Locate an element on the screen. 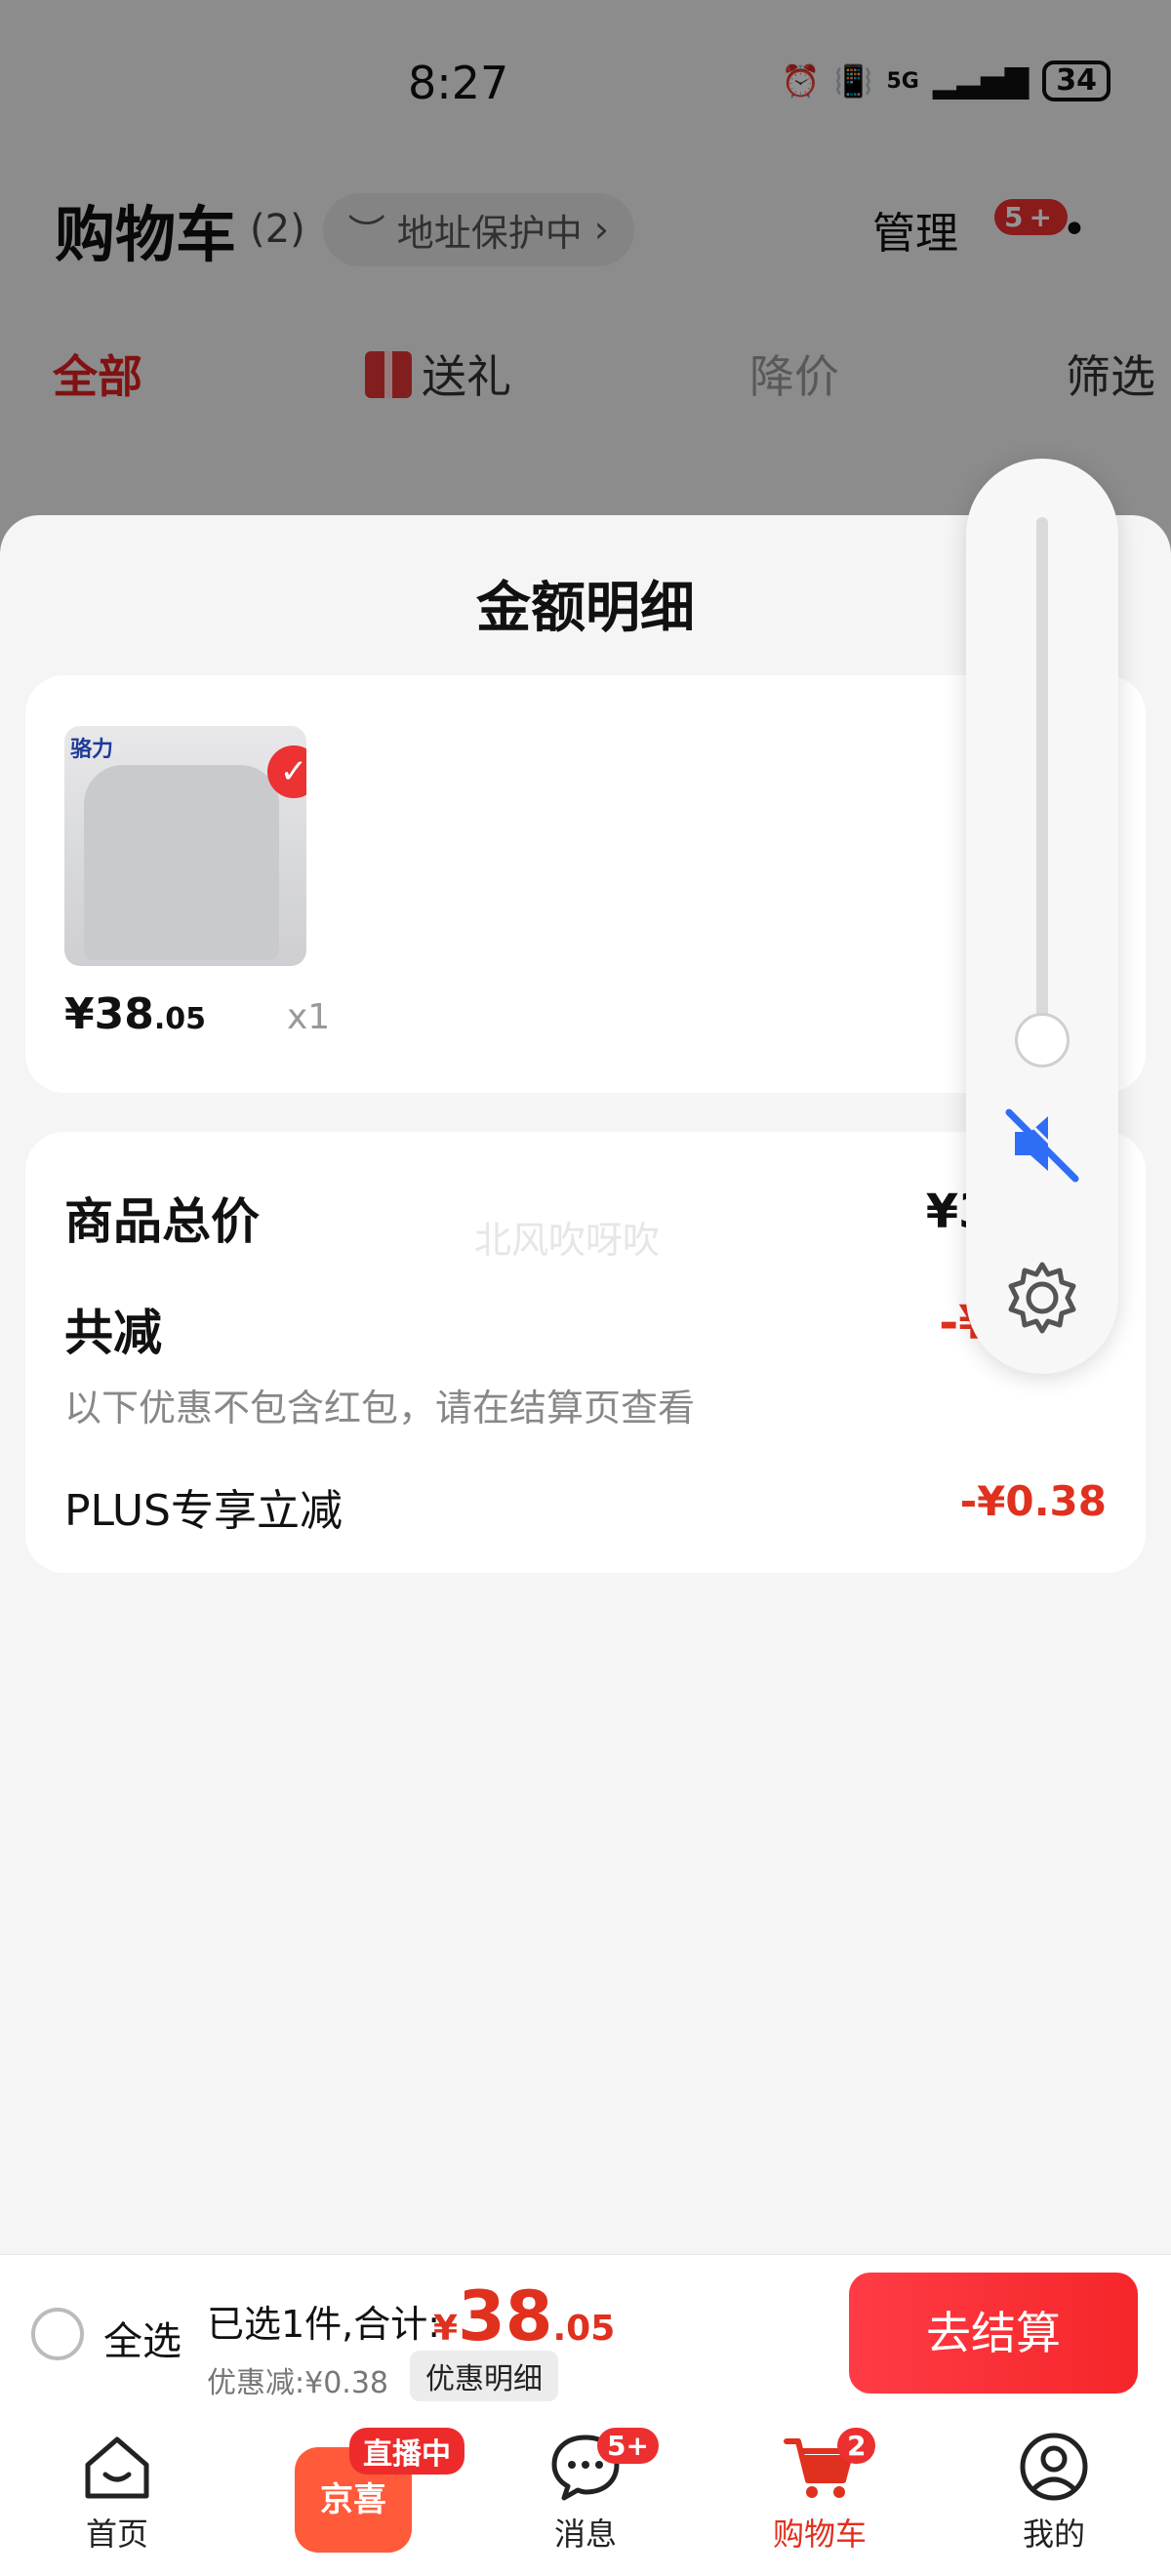 Image resolution: width=1171 pixels, height=2576 pixels. nav-mine: 我的 is located at coordinates (1054, 2491).